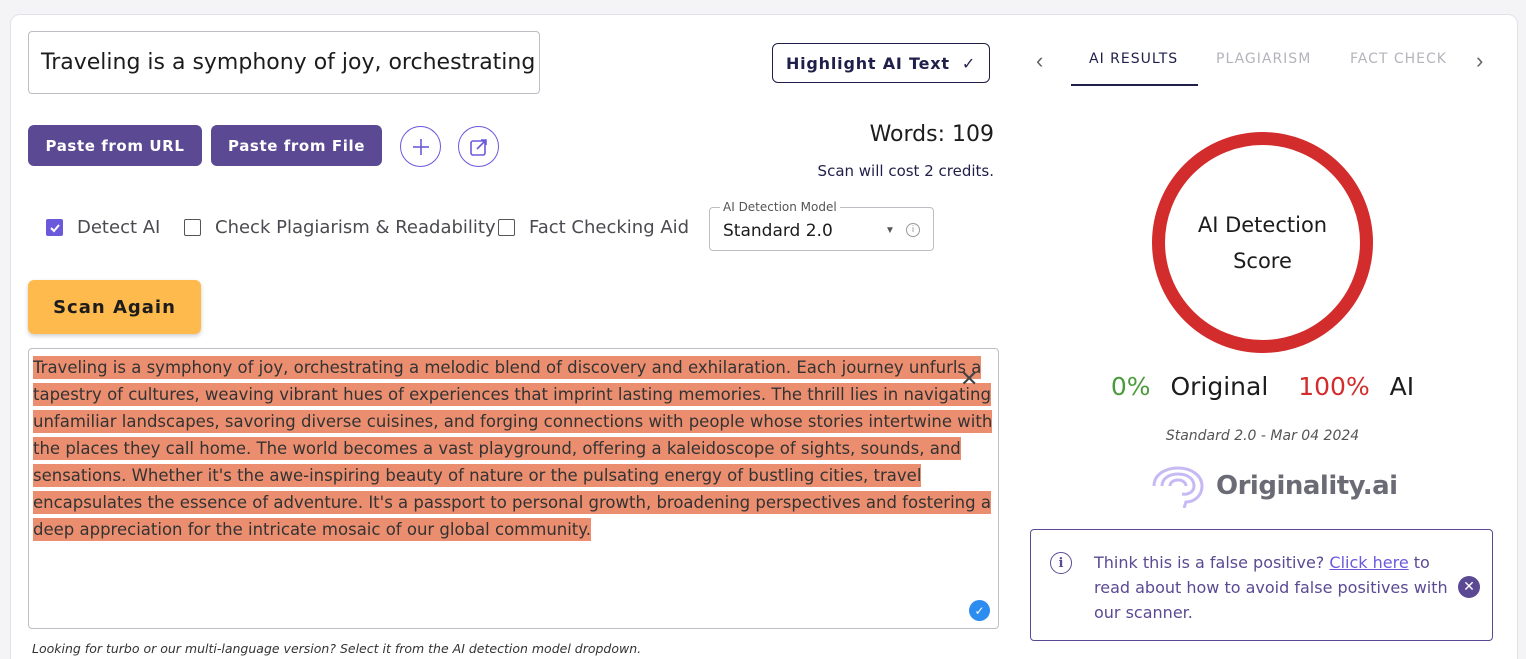 This screenshot has height=659, width=1526. Describe the element at coordinates (1133, 59) in the screenshot. I see `tab-ai-results: AI RESULTS` at that location.